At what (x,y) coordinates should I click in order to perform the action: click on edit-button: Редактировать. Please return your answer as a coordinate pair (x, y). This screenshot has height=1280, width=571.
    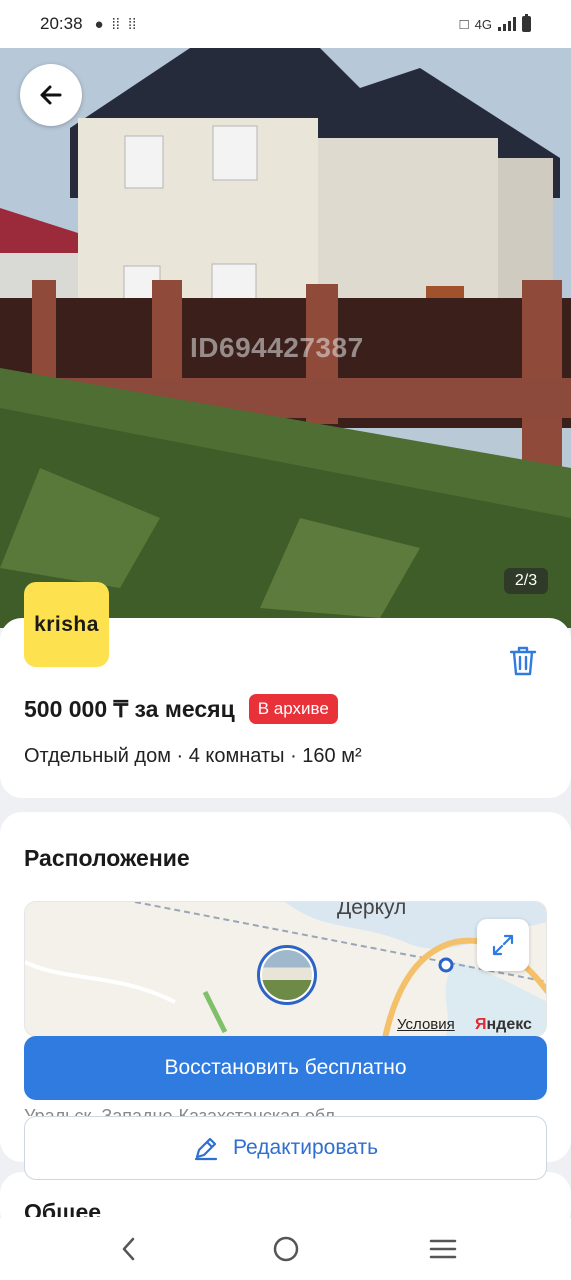
    Looking at the image, I should click on (285, 1148).